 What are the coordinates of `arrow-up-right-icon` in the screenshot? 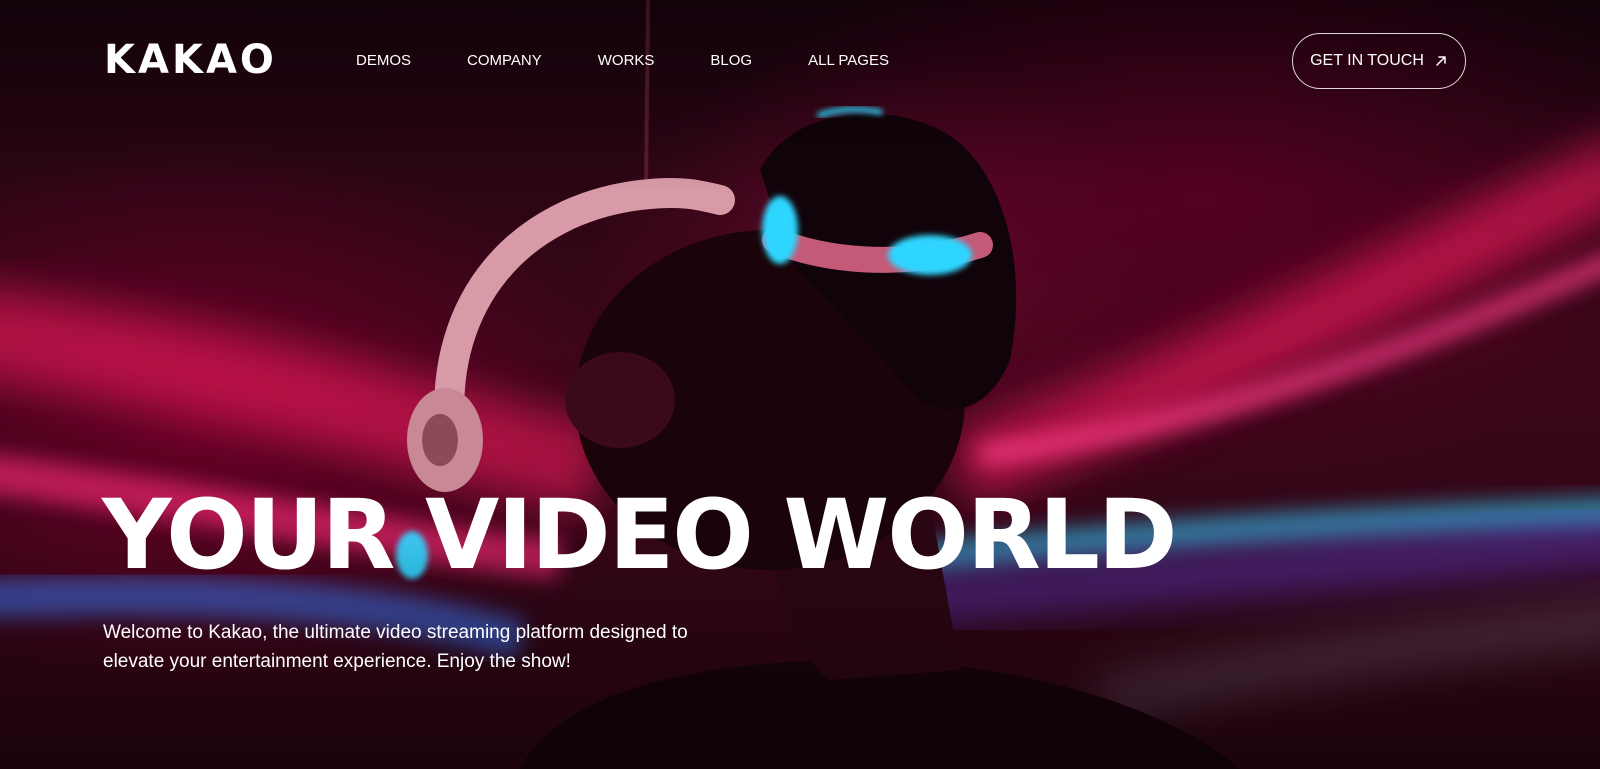 It's located at (1441, 61).